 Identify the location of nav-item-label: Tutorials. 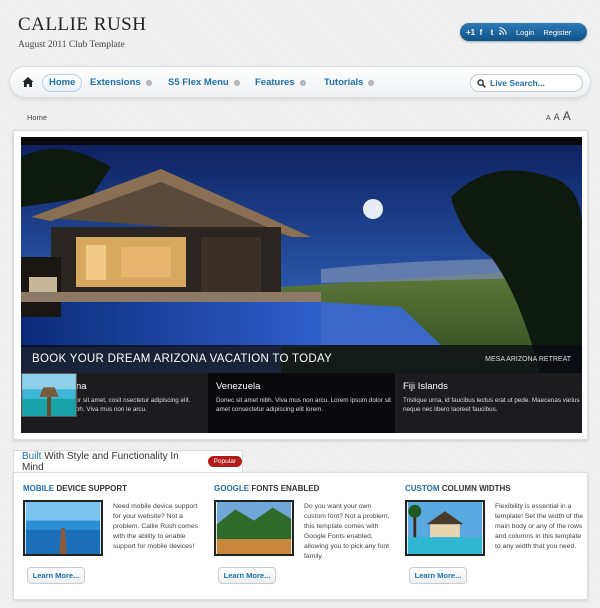
(344, 82).